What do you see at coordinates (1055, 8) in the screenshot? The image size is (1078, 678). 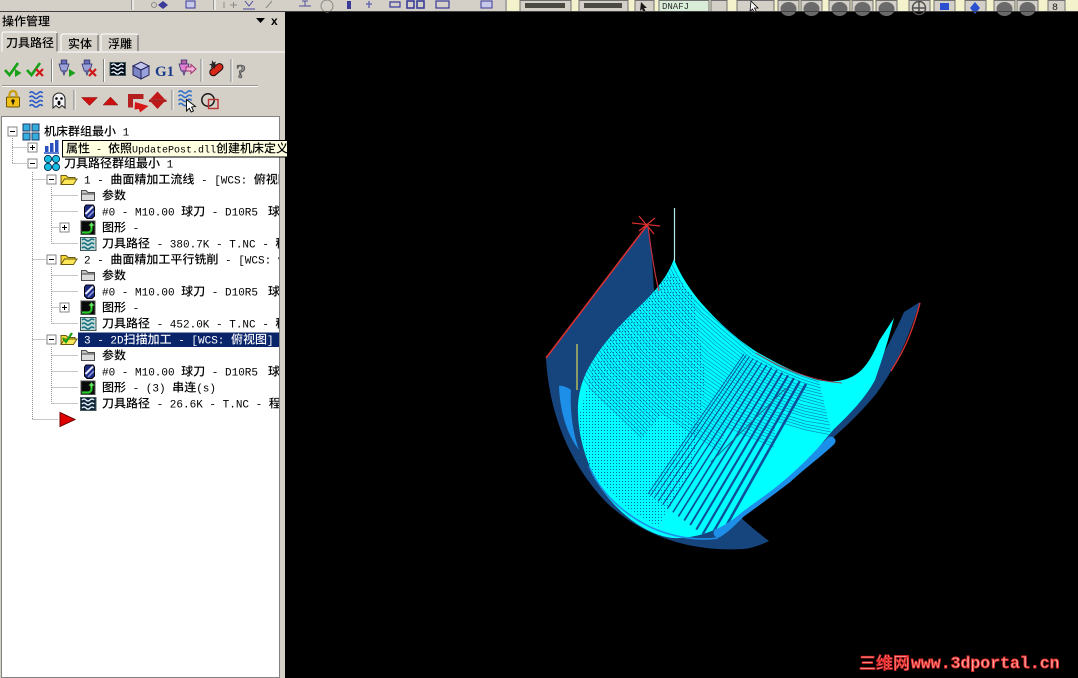 I see `svg-text: 8` at bounding box center [1055, 8].